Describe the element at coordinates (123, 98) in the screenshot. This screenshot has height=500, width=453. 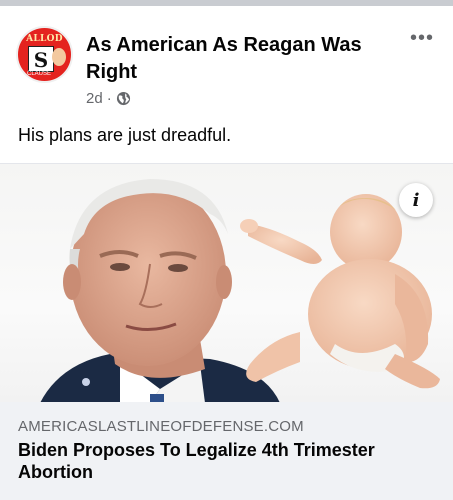
I see `globe-icon` at that location.